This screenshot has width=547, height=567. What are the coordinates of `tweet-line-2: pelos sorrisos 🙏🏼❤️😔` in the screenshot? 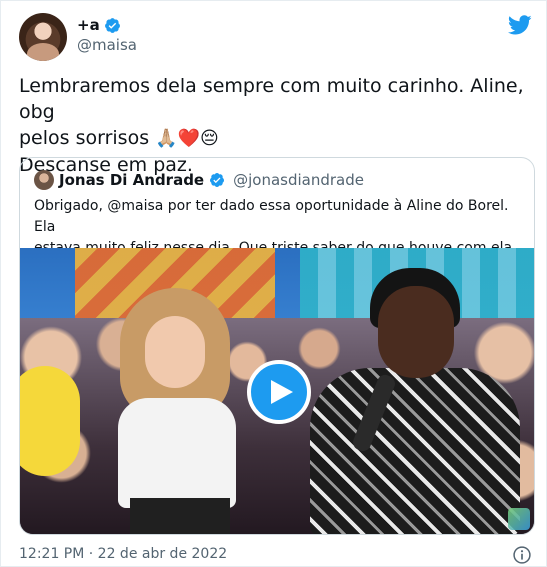 It's located at (276, 138).